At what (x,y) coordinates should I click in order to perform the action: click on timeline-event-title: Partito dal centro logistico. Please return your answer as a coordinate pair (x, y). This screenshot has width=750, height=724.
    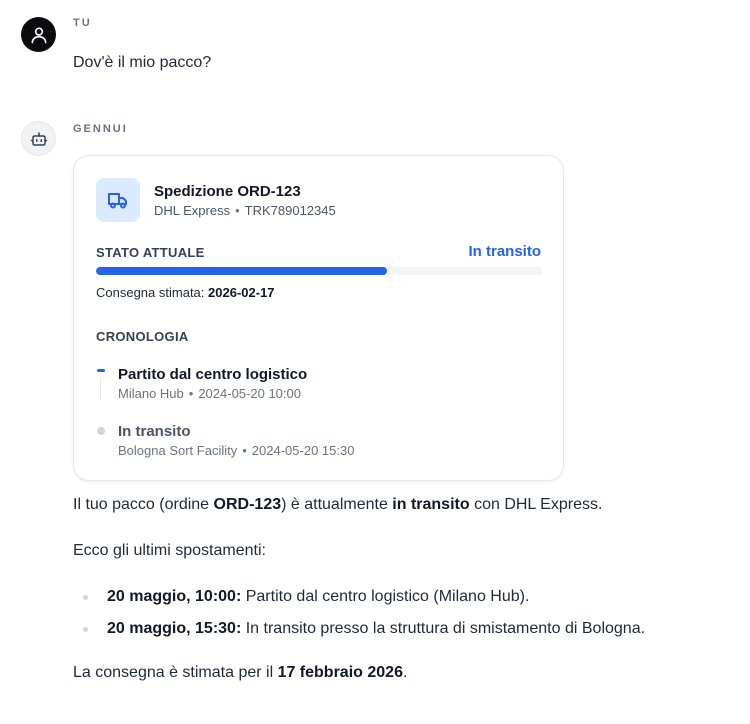
    Looking at the image, I should click on (213, 374).